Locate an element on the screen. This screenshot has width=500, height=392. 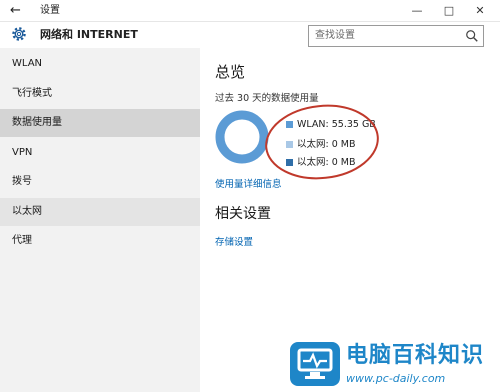
search-icon is located at coordinates (472, 36).